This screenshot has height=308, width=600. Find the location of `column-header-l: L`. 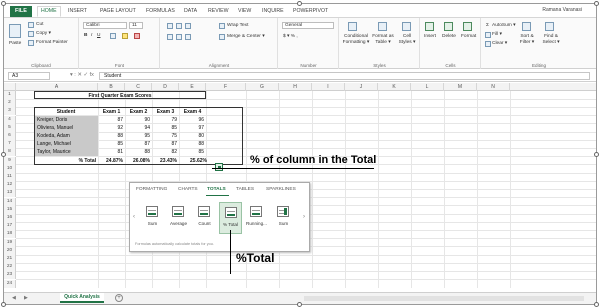

column-header-l: L is located at coordinates (427, 87).